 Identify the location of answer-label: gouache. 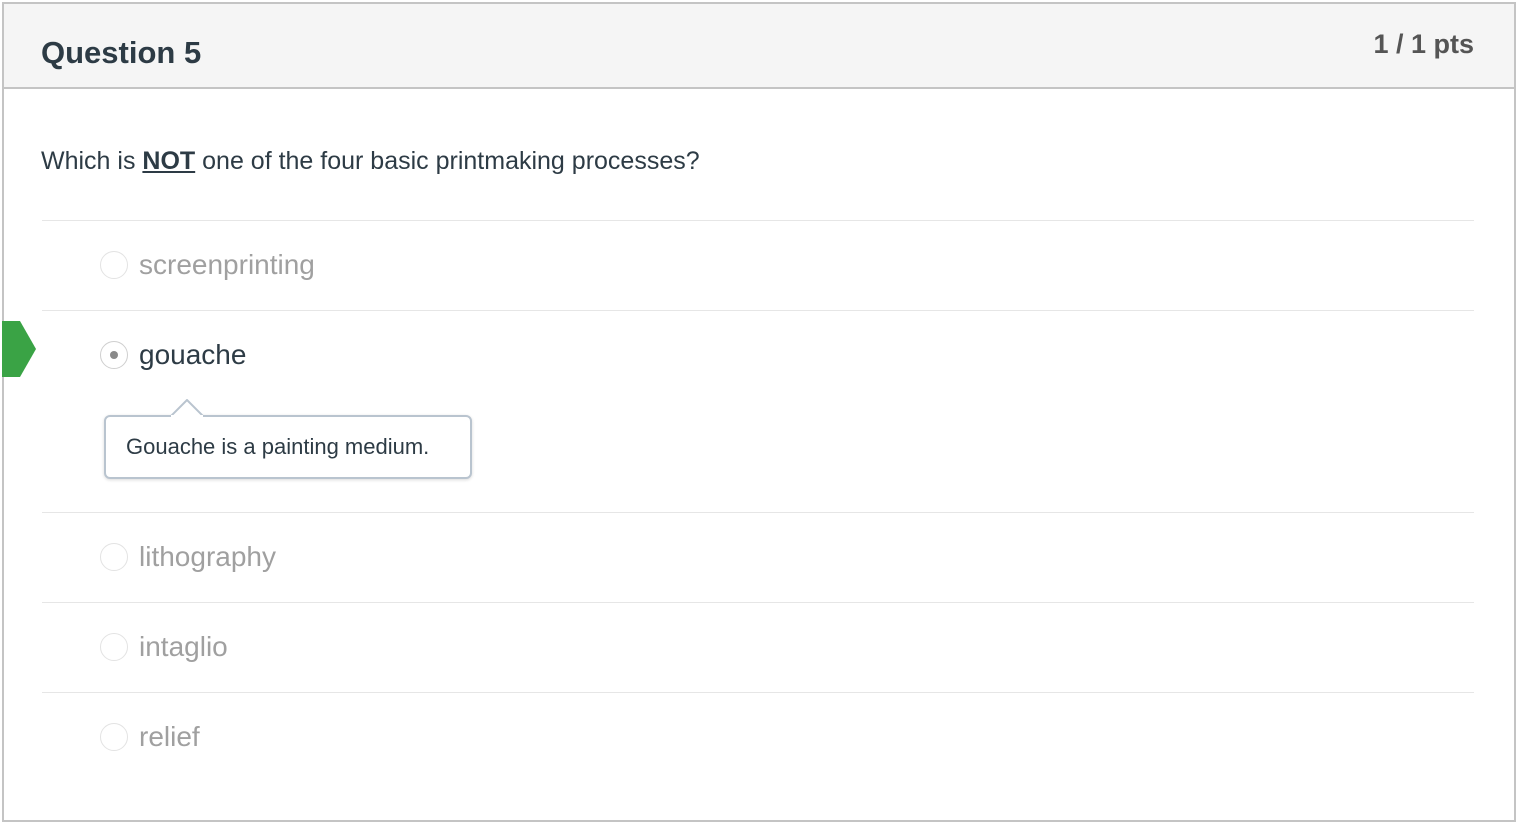
(193, 354).